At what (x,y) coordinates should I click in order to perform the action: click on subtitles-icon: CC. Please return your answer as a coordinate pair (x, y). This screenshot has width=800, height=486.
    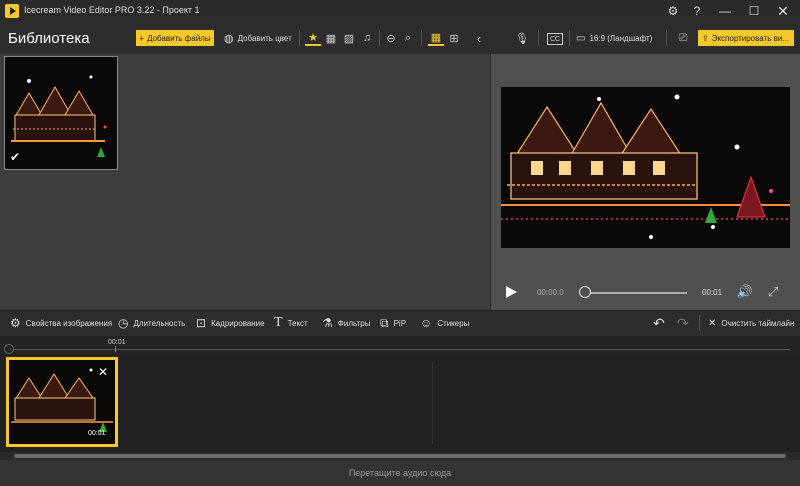
    Looking at the image, I should click on (555, 39).